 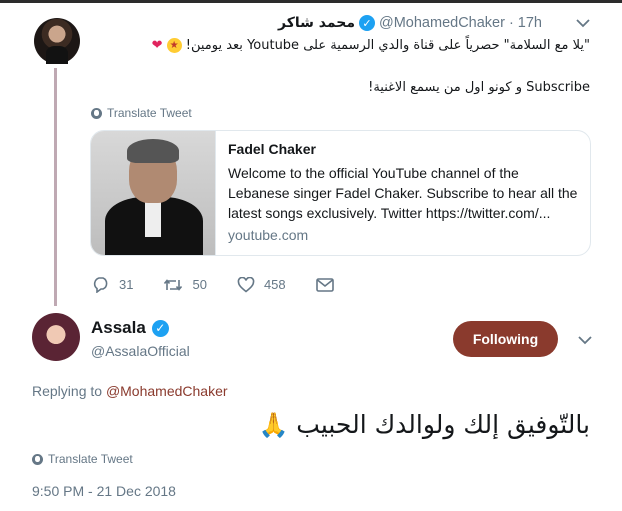 What do you see at coordinates (199, 284) in the screenshot?
I see `retweet-count: 50` at bounding box center [199, 284].